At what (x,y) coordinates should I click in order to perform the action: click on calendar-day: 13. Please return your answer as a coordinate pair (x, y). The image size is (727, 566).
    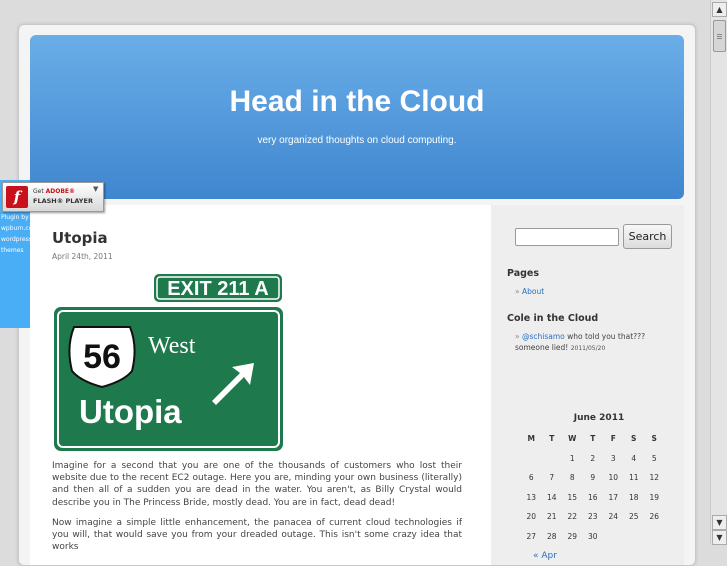
    Looking at the image, I should click on (531, 497).